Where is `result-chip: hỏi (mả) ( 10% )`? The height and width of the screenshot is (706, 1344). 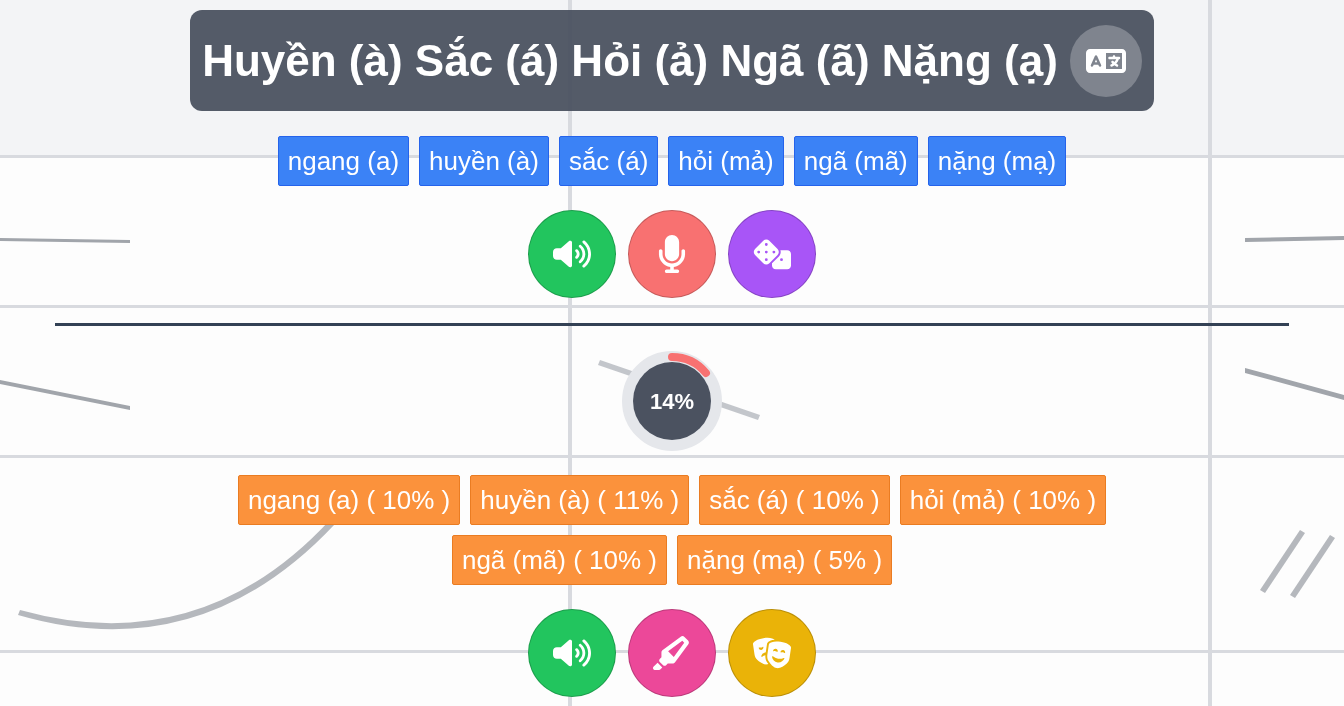 result-chip: hỏi (mả) ( 10% ) is located at coordinates (1003, 500).